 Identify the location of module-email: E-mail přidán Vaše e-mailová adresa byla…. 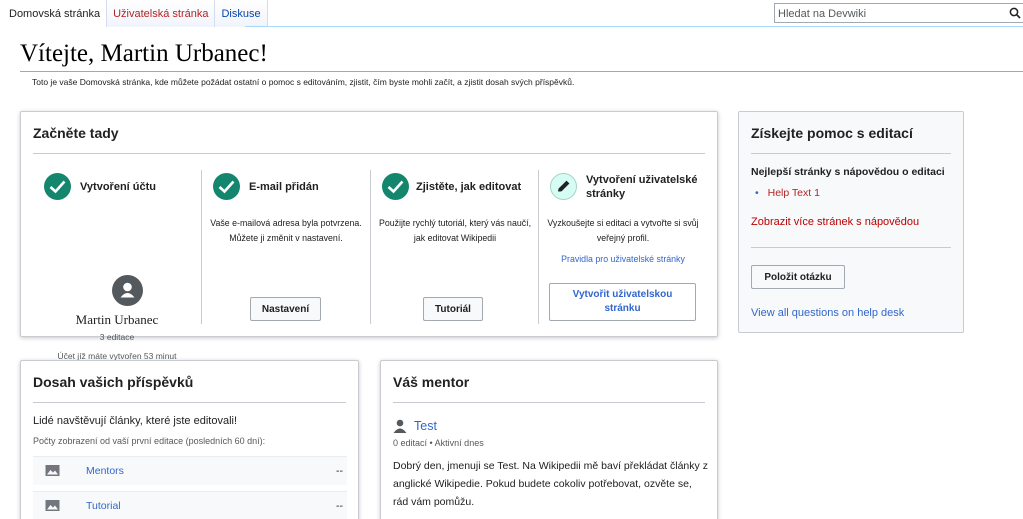
(286, 253).